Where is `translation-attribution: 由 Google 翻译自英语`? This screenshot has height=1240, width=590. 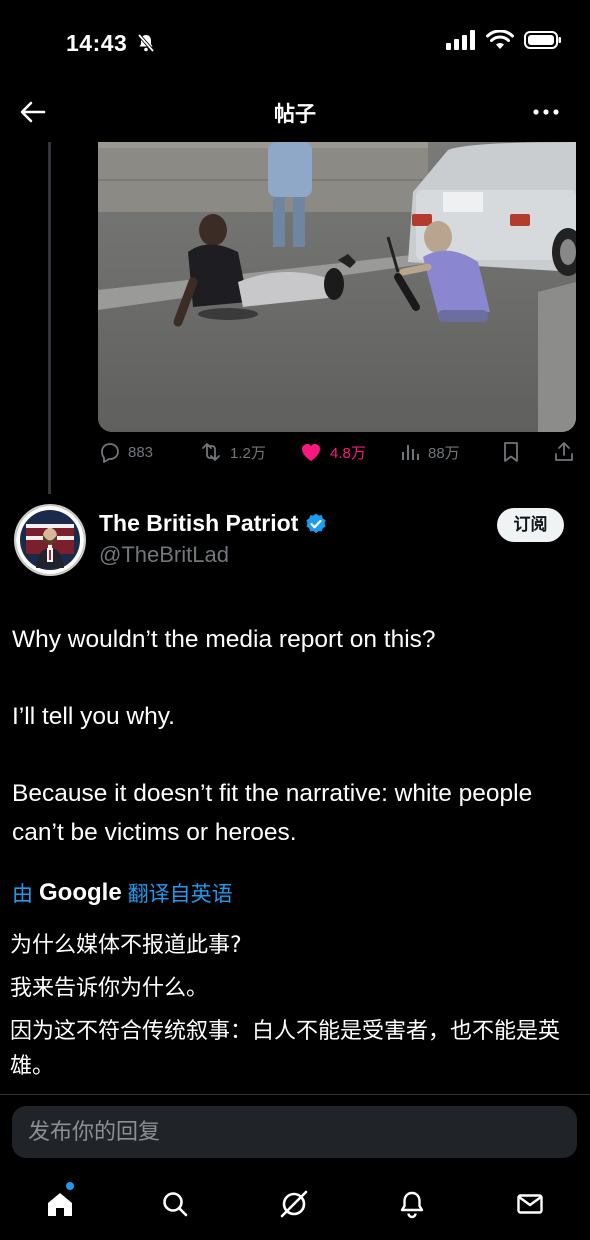
translation-attribution: 由 Google 翻译自英语 is located at coordinates (122, 893).